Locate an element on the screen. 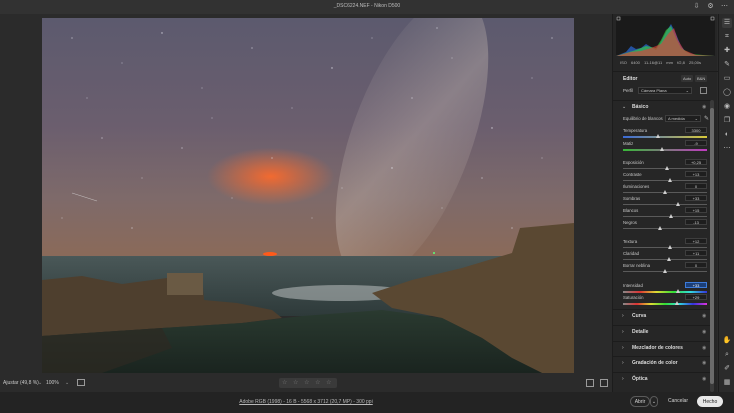 The height and width of the screenshot is (413, 734). slider-saturación: Saturación +29 is located at coordinates (665, 300).